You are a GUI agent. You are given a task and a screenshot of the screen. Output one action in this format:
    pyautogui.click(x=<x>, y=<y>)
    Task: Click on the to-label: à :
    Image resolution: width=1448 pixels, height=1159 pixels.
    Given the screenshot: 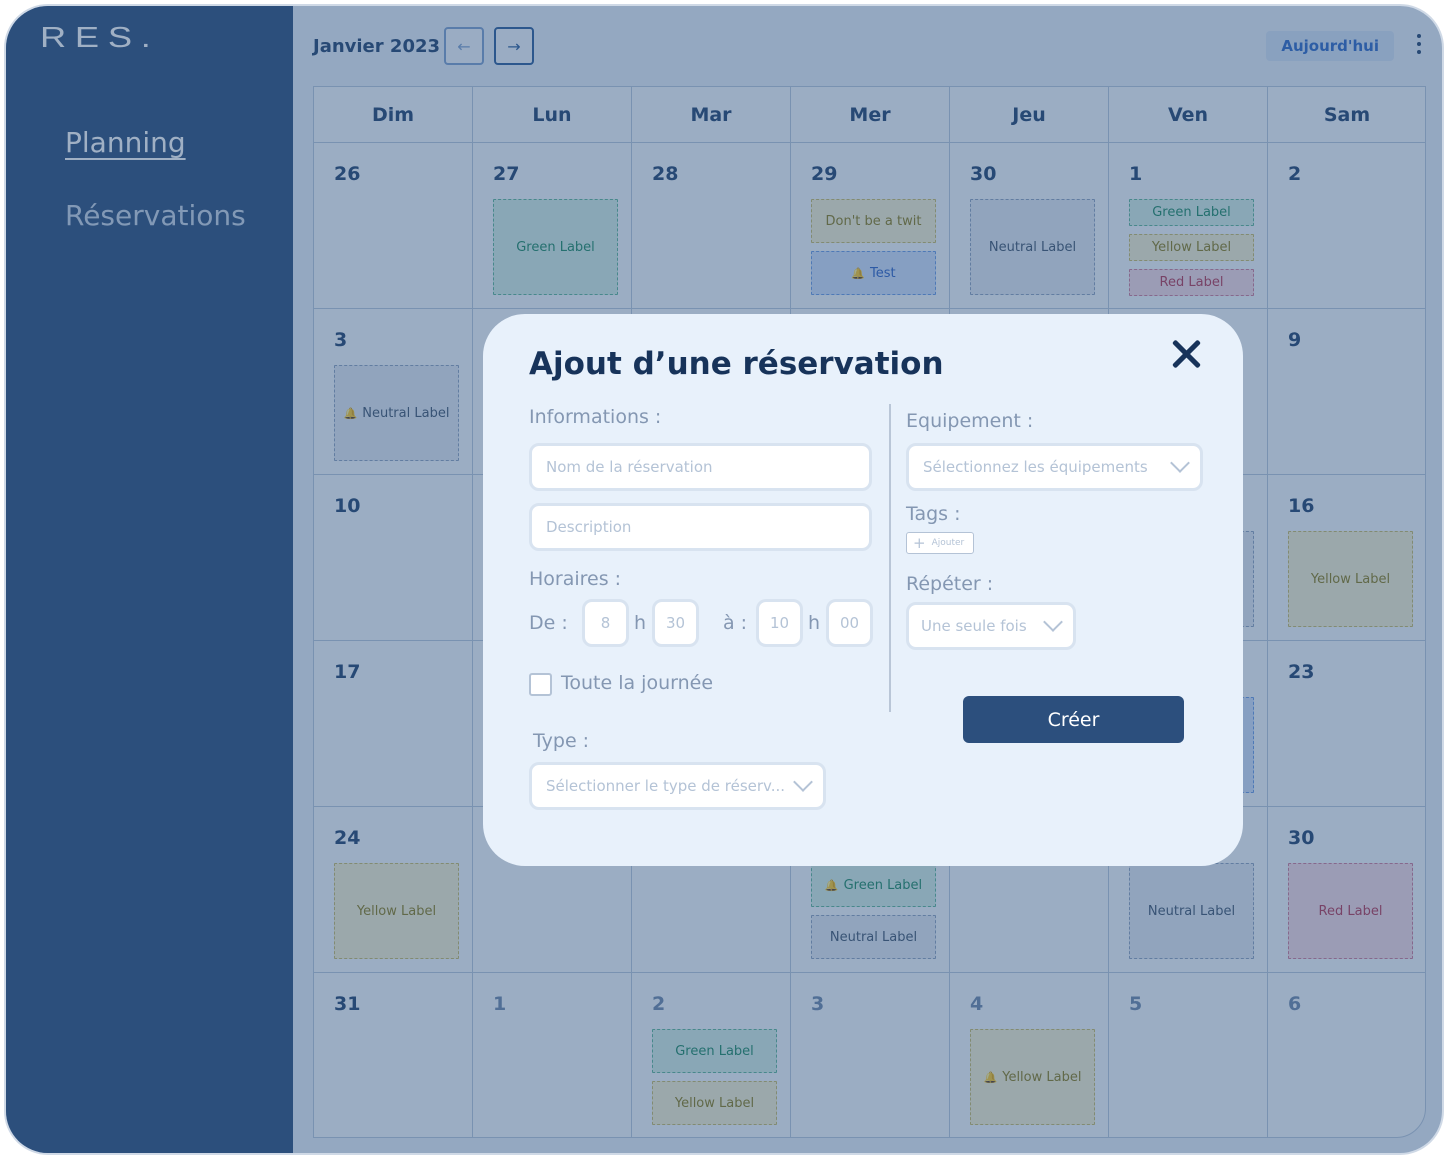 What is the action you would take?
    pyautogui.click(x=735, y=623)
    